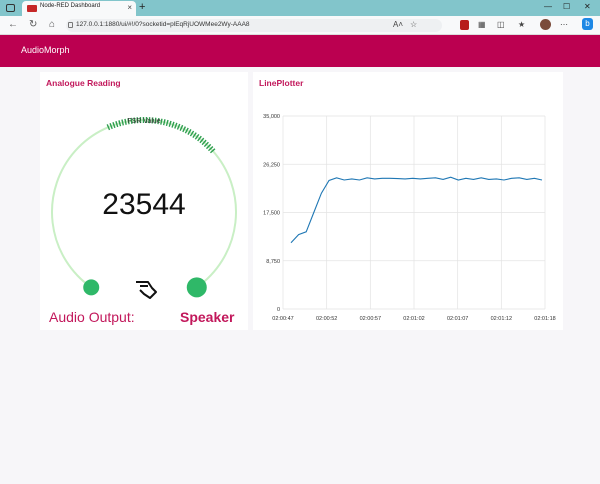 Image resolution: width=600 pixels, height=484 pixels. What do you see at coordinates (501, 25) in the screenshot?
I see `split-screen-icon: ◫` at bounding box center [501, 25].